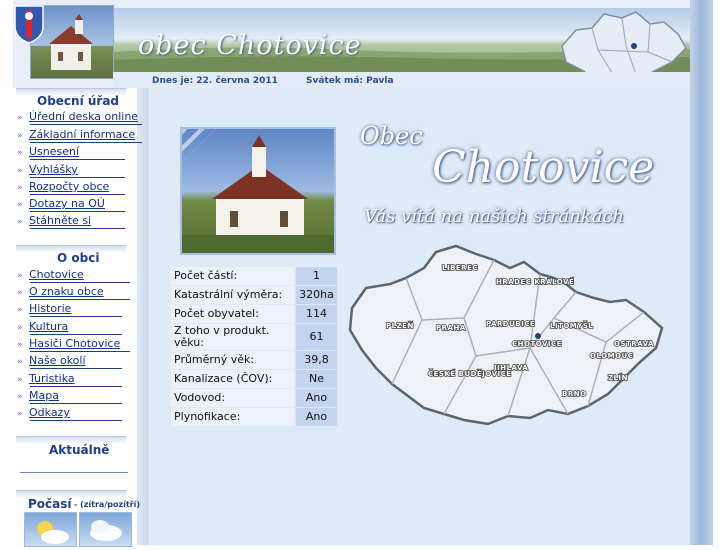 The height and width of the screenshot is (550, 727). Describe the element at coordinates (232, 276) in the screenshot. I see `stat-label: Počet částí:` at that location.